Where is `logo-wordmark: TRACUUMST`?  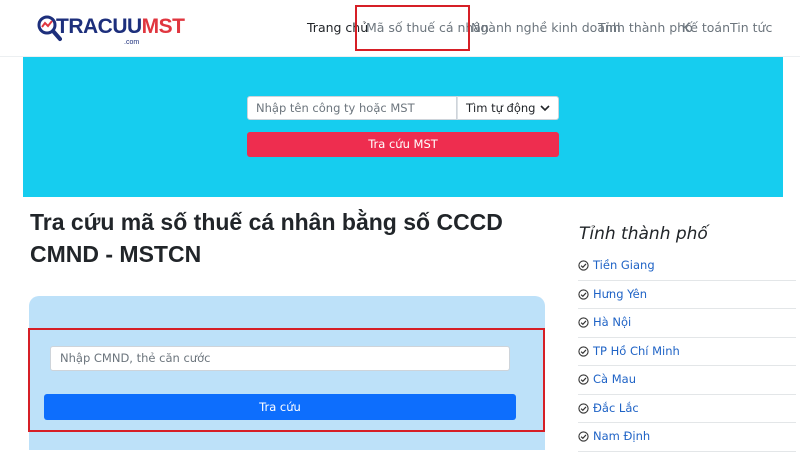 logo-wordmark: TRACUUMST is located at coordinates (120, 26).